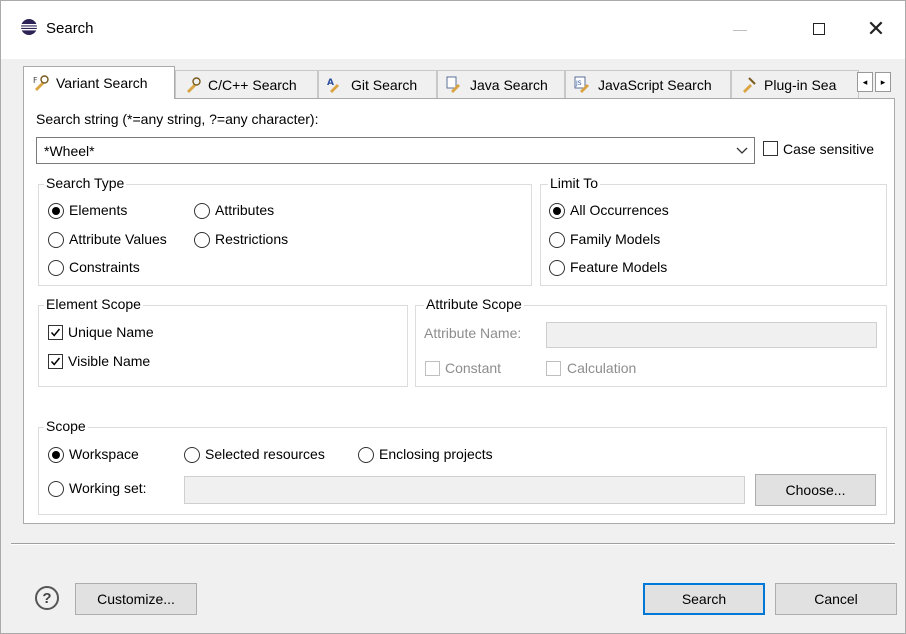 This screenshot has width=906, height=634. Describe the element at coordinates (98, 210) in the screenshot. I see `search-type-elements-label: Elements` at that location.